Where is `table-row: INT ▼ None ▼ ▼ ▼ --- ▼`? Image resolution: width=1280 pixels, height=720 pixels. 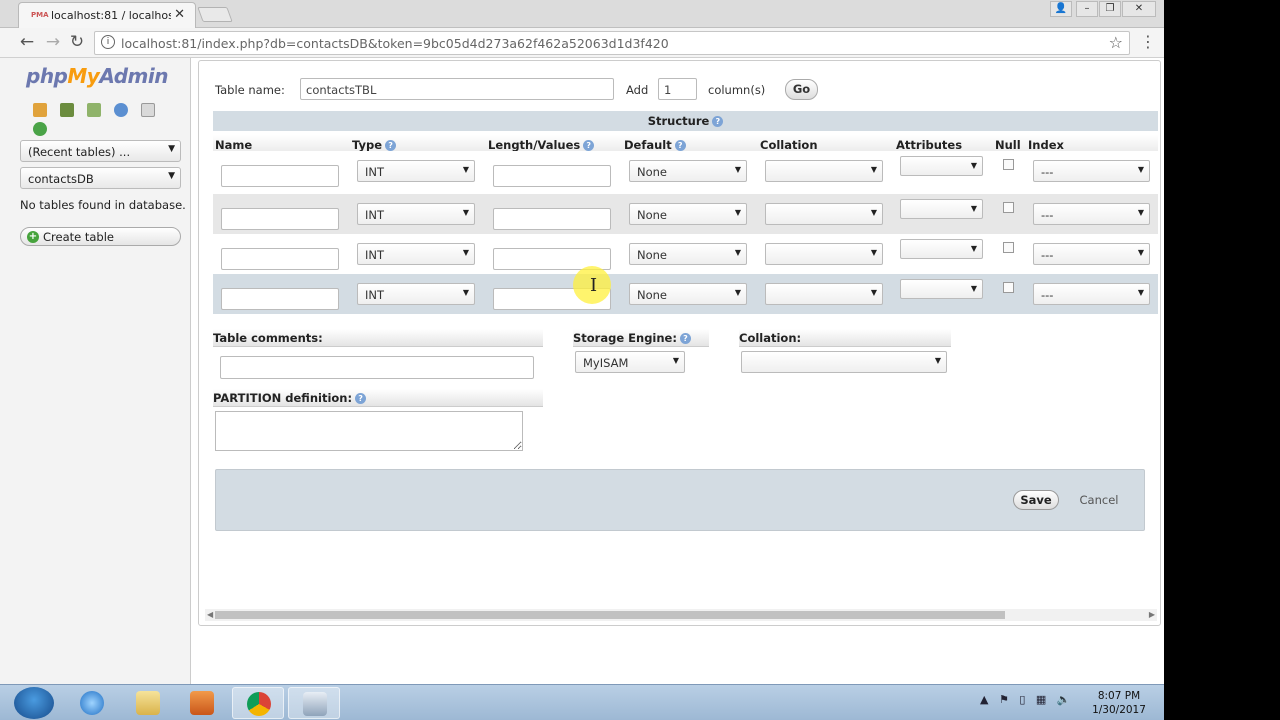 table-row: INT ▼ None ▼ ▼ ▼ --- ▼ is located at coordinates (685, 254).